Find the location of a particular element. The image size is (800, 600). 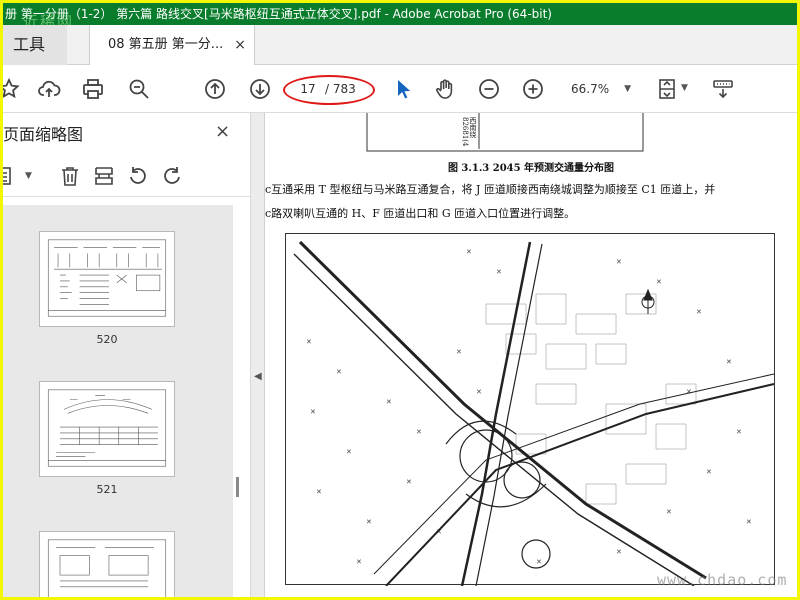

zoom-search-icon is located at coordinates (139, 89).